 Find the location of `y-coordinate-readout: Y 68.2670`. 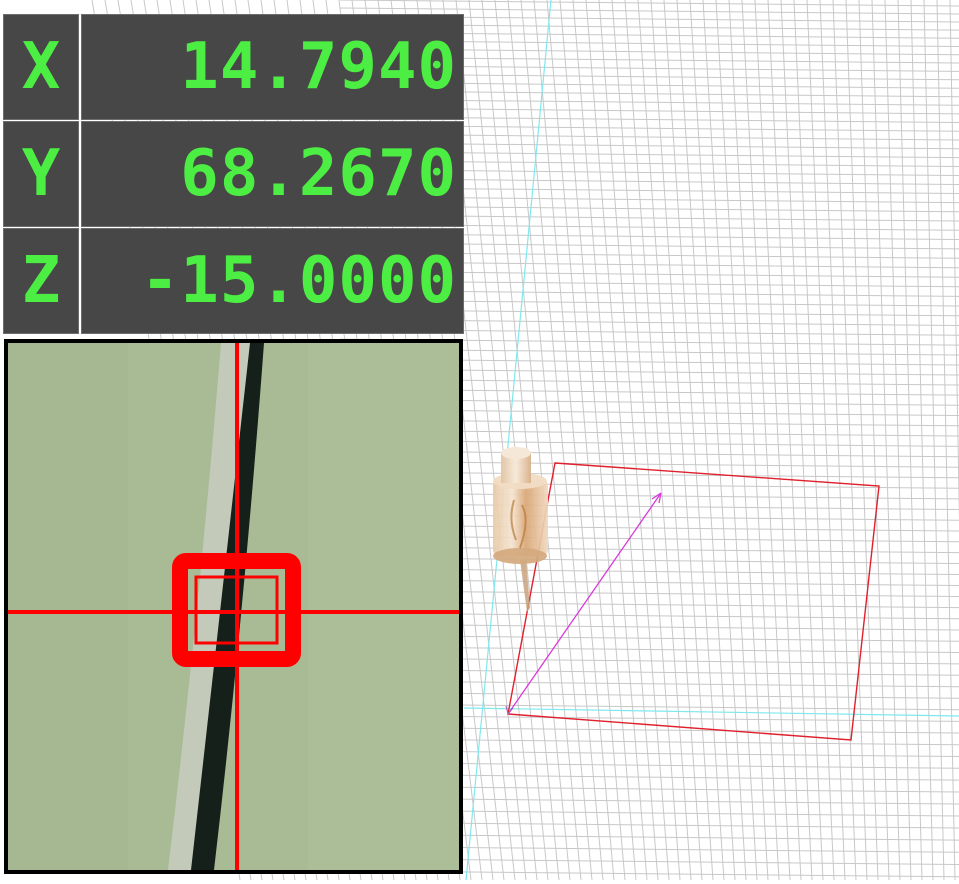

y-coordinate-readout: Y 68.2670 is located at coordinates (233, 174).